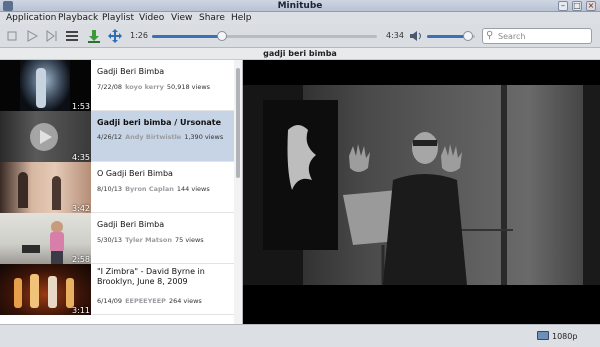 The height and width of the screenshot is (347, 600). I want to click on video-date: 6/14/09, so click(110, 301).